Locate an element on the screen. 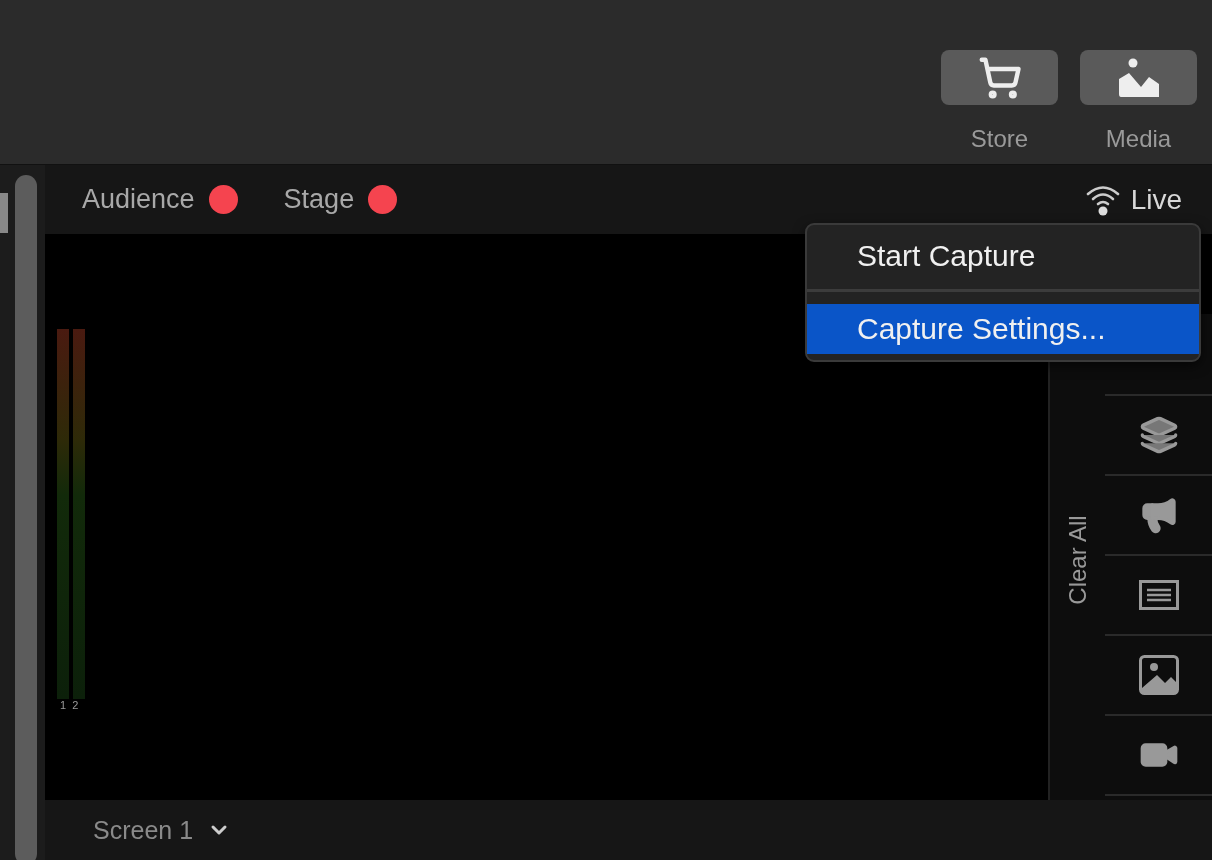 Image resolution: width=1212 pixels, height=860 pixels. output-label: Stage is located at coordinates (319, 199).